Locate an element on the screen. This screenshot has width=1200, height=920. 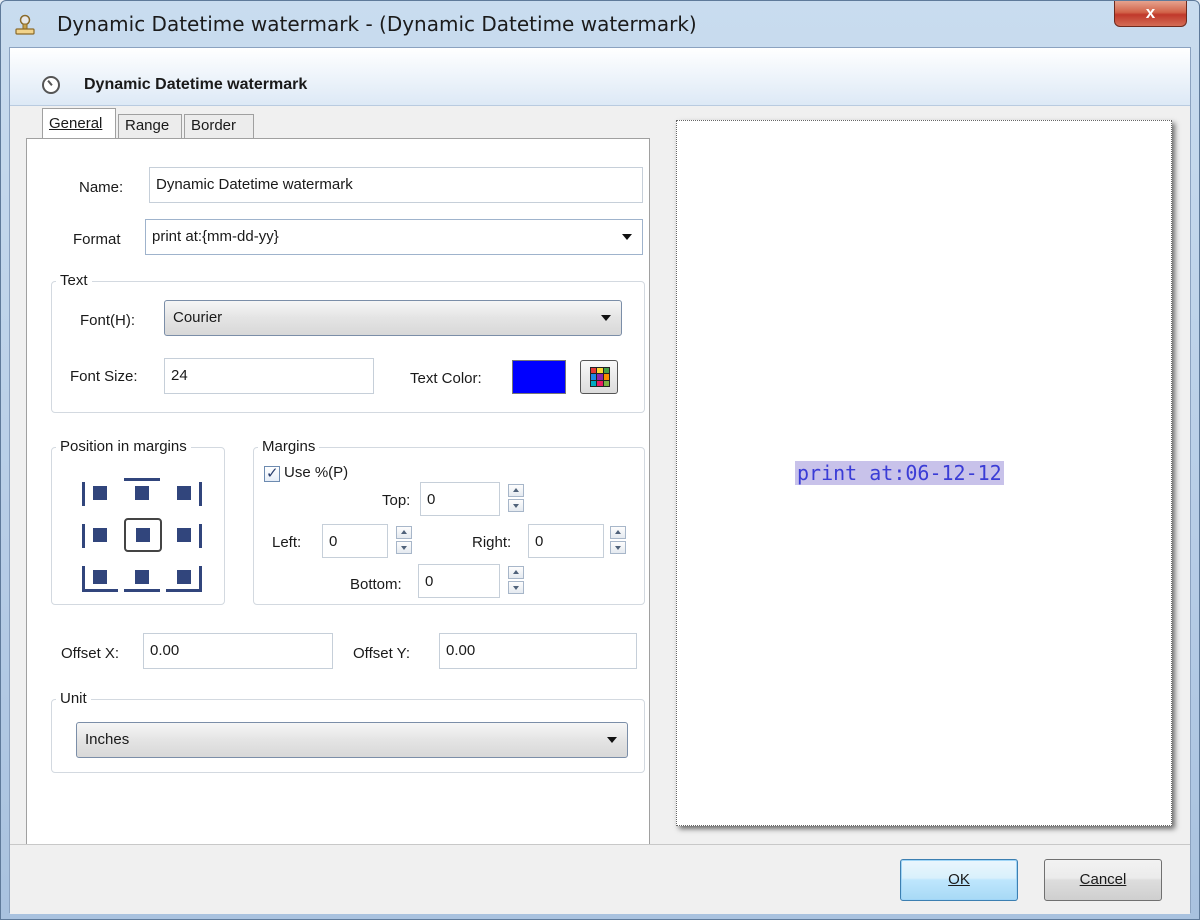
font-value: Courier is located at coordinates (198, 317).